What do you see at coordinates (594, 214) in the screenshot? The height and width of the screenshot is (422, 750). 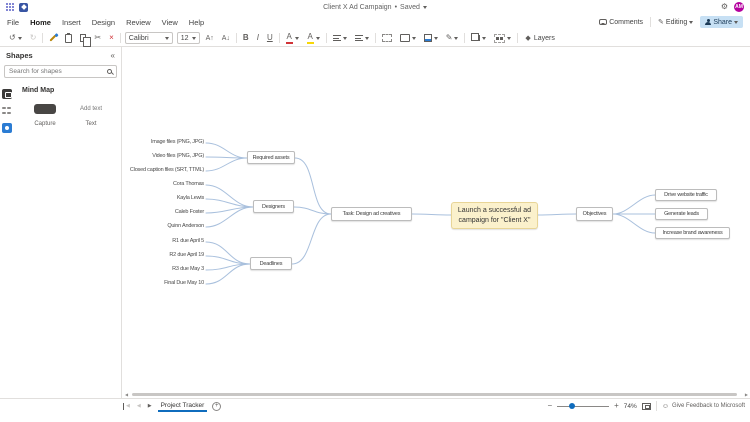 I see `mindmap-node-objectives: Objectives` at bounding box center [594, 214].